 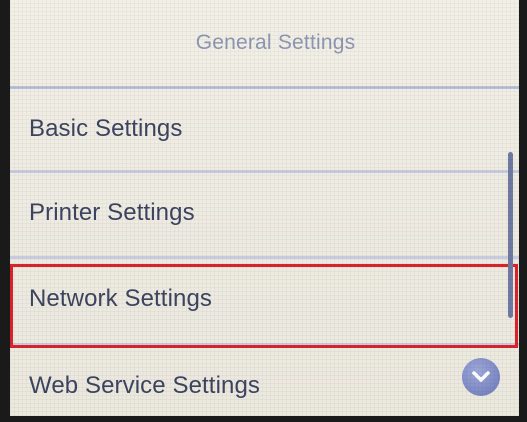 What do you see at coordinates (106, 128) in the screenshot?
I see `menu-item-label: Basic Settings` at bounding box center [106, 128].